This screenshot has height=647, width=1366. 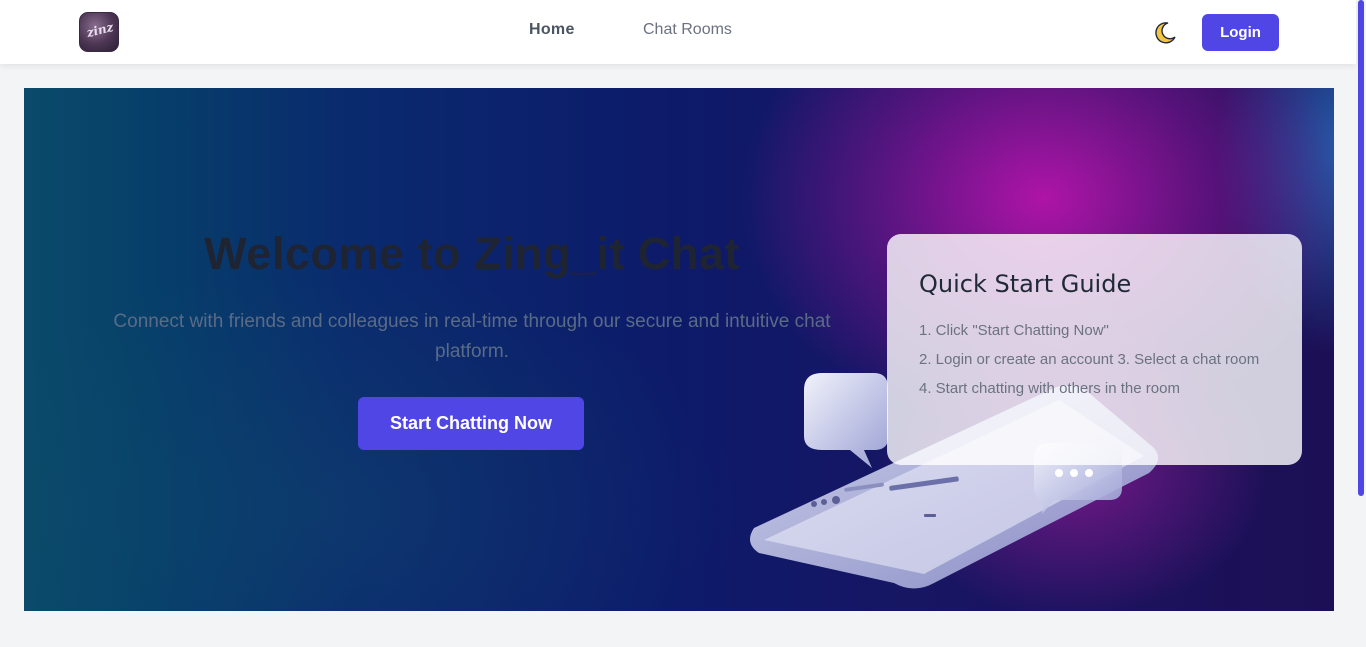 I want to click on app-logo: zinz, so click(x=99, y=32).